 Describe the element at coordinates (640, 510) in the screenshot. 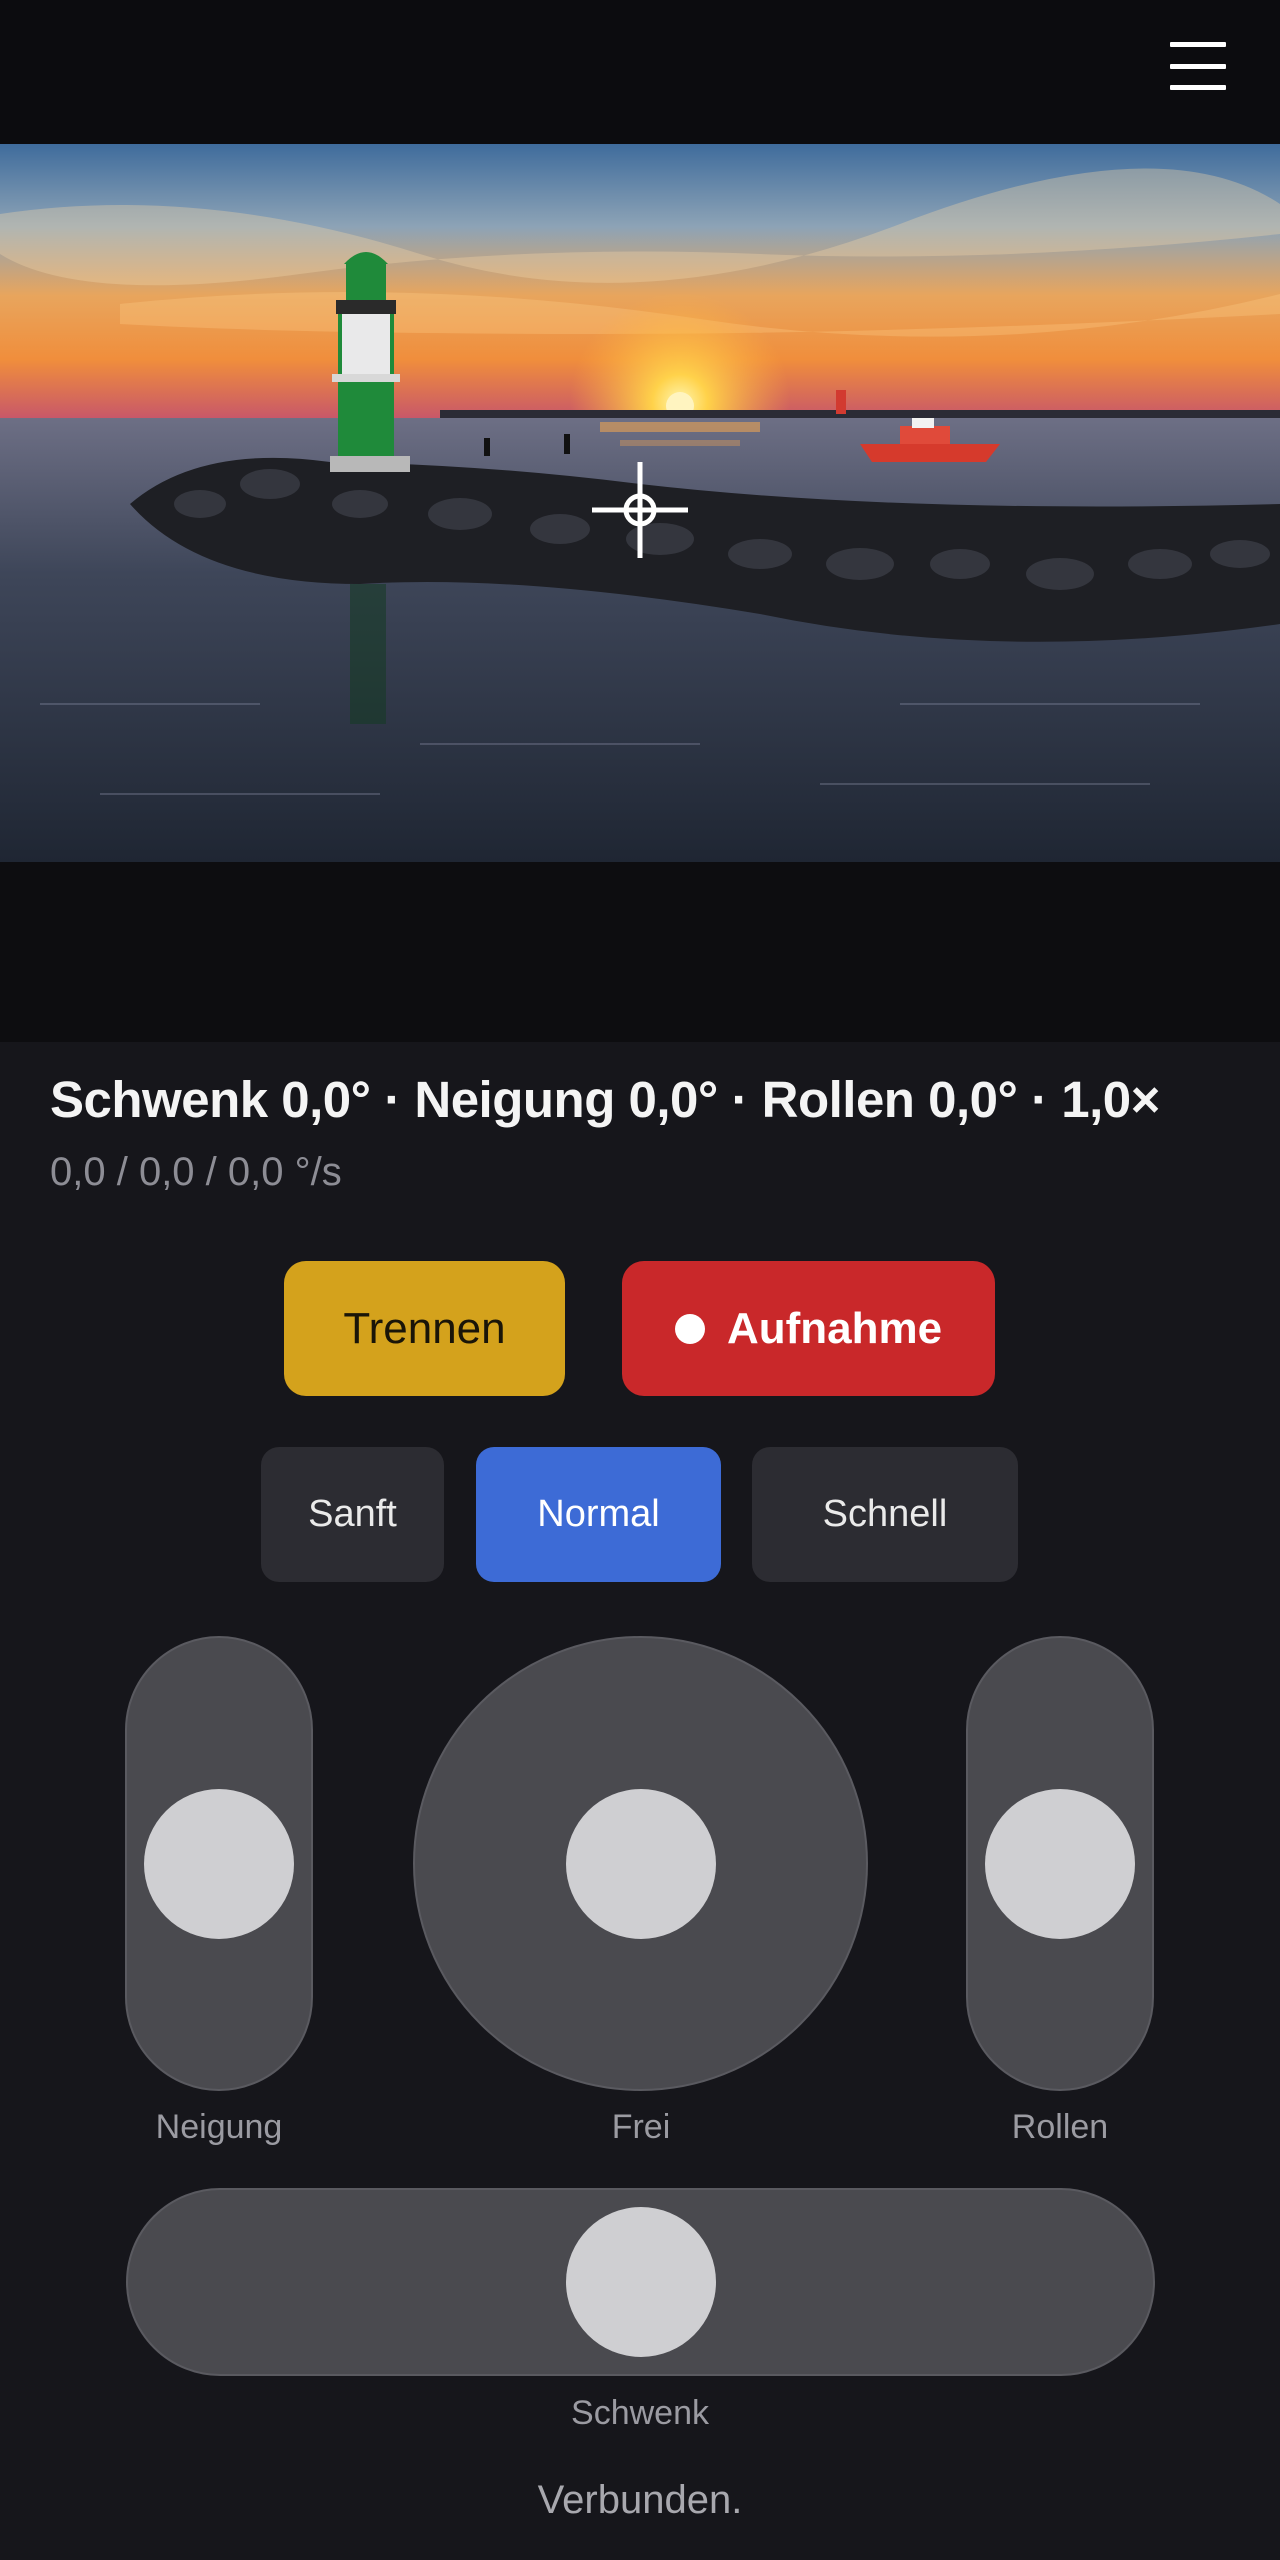

I see `crosshair-icon` at that location.